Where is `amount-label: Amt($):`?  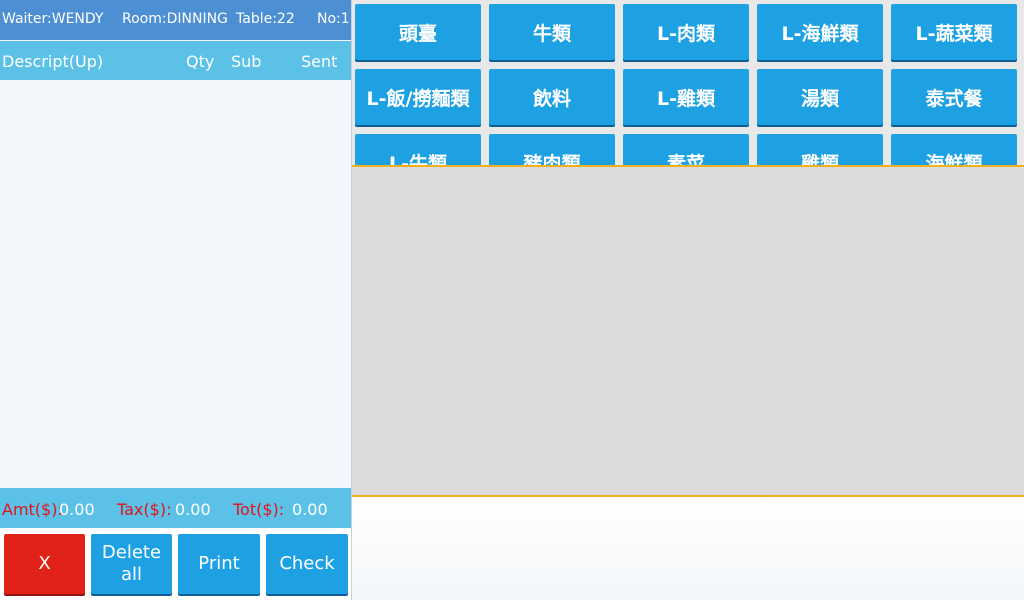 amount-label: Amt($): is located at coordinates (32, 509).